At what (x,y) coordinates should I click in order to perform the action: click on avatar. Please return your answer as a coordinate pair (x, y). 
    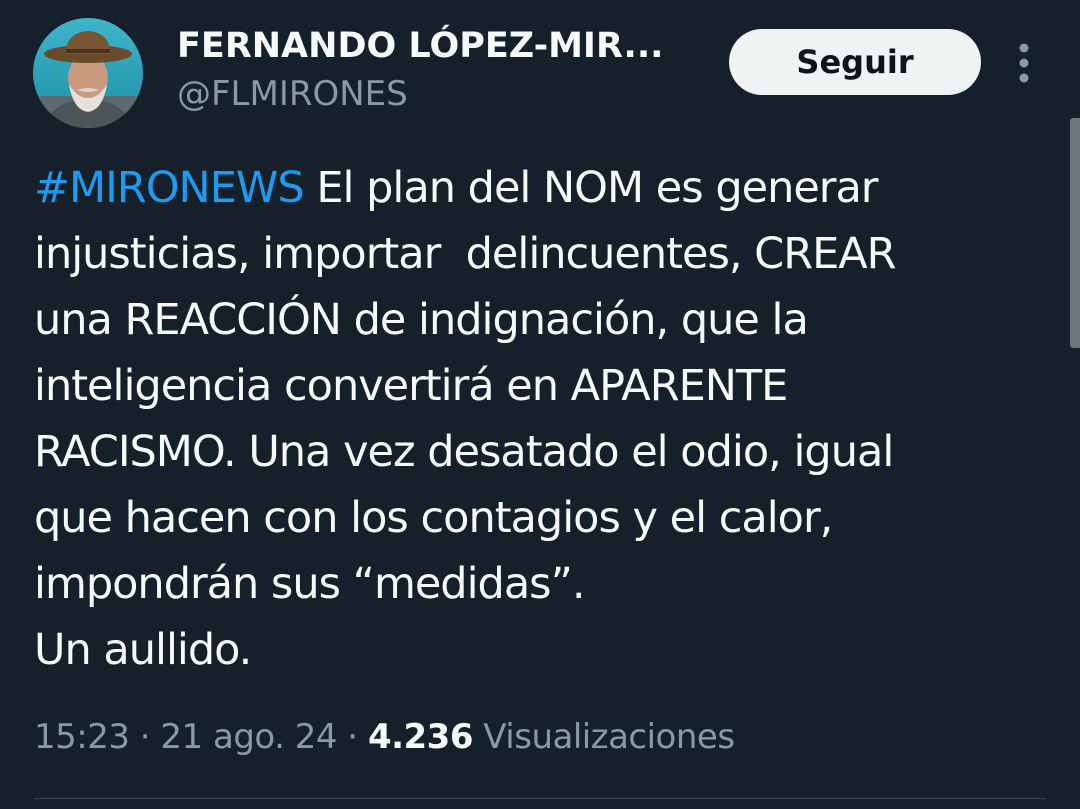
    Looking at the image, I should click on (88, 73).